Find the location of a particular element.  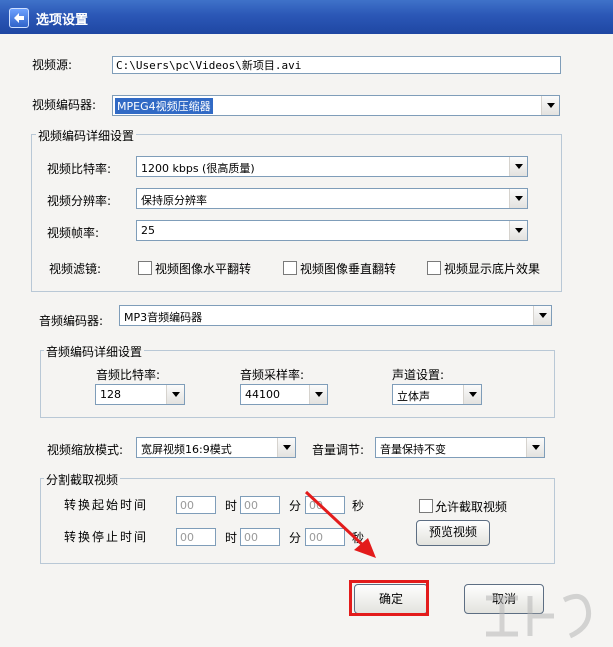

audio-samplerate-select: 44100 is located at coordinates (284, 394).